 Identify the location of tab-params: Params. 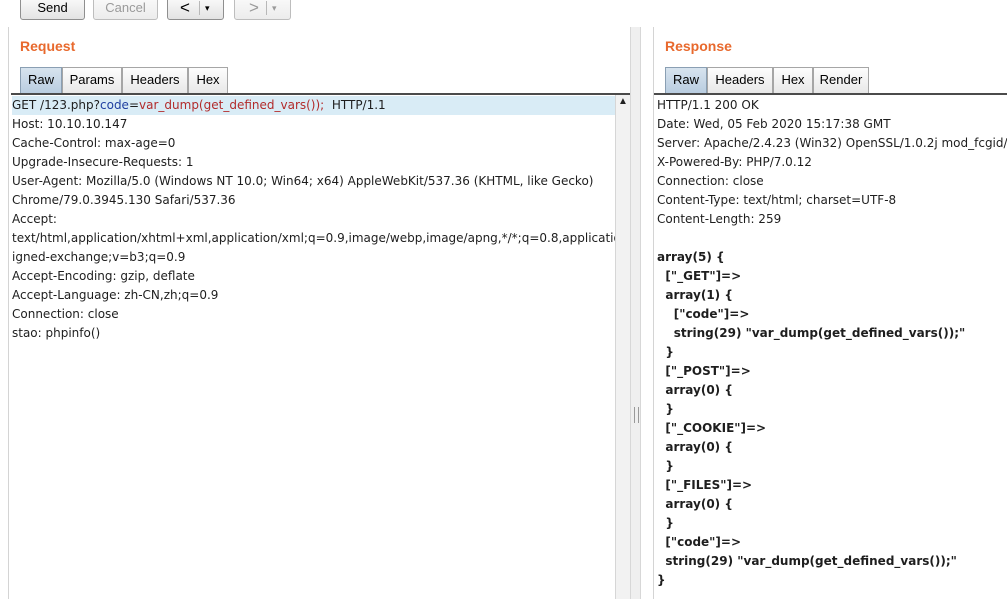
(92, 80).